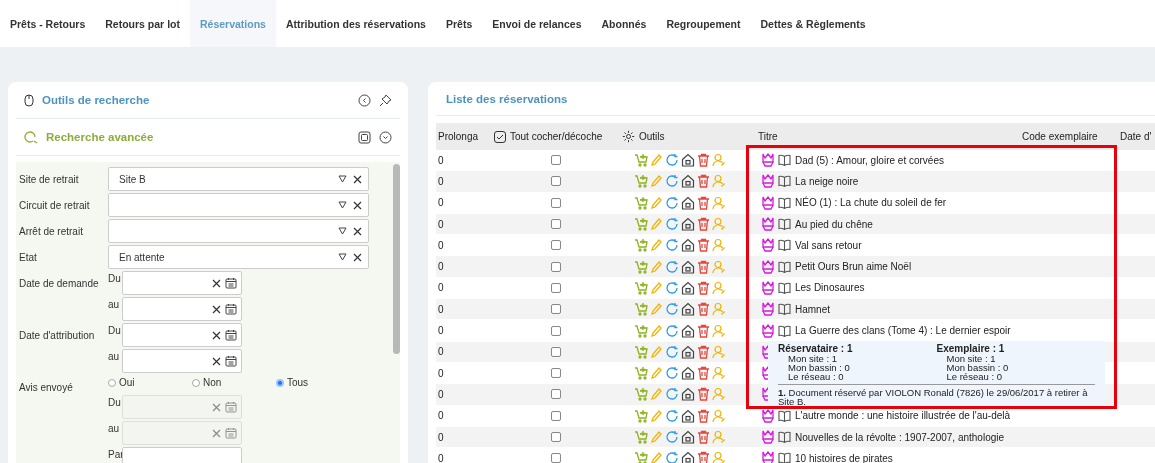  I want to click on tab: Envoi de relances, so click(537, 23).